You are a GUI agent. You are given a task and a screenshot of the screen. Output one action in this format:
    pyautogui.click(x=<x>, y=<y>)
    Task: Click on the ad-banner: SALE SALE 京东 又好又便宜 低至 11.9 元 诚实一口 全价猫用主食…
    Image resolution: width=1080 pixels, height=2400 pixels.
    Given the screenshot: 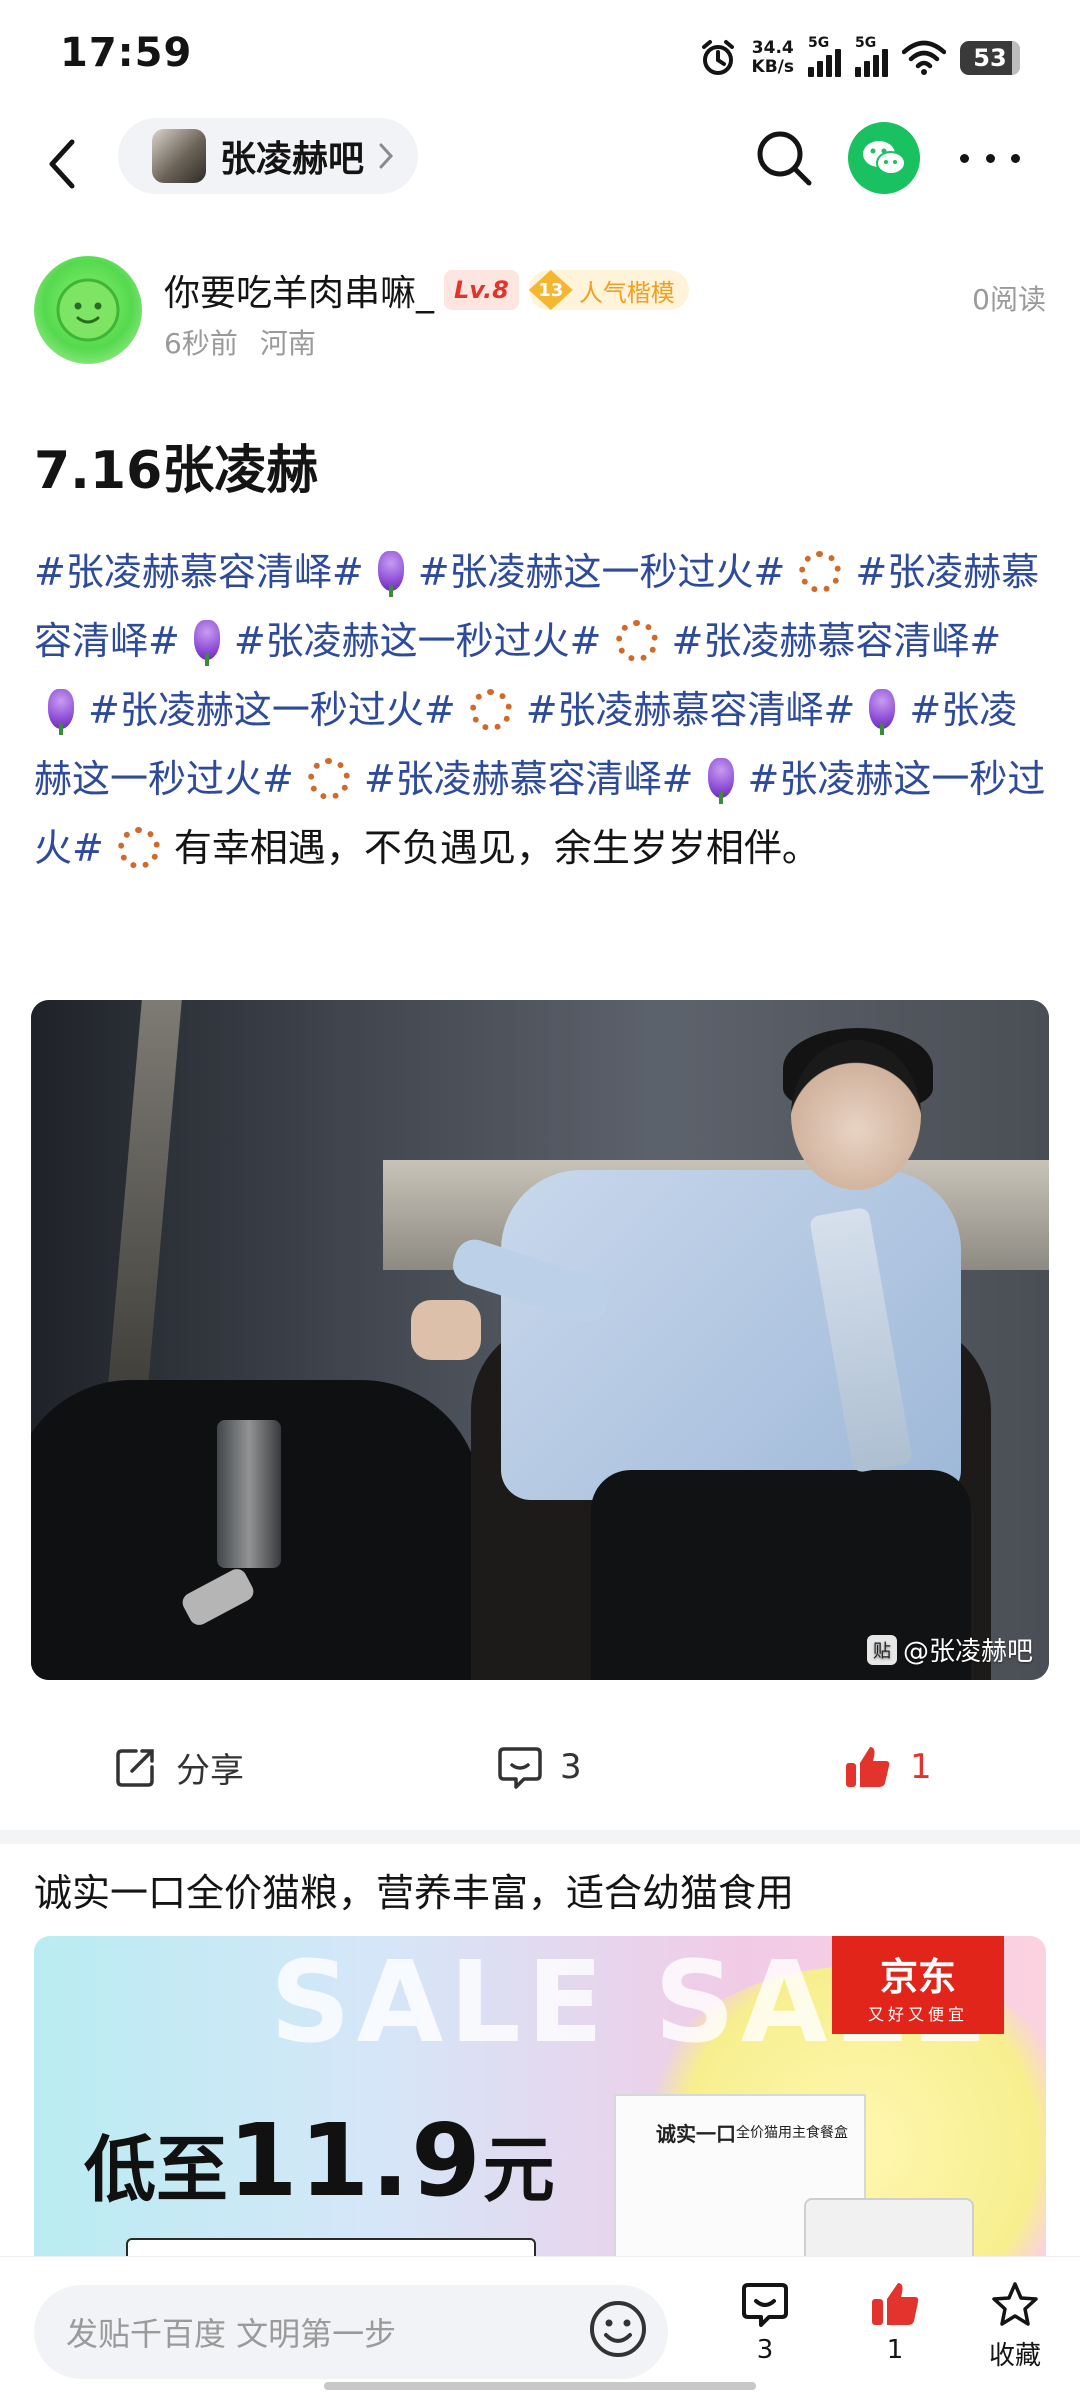 What is the action you would take?
    pyautogui.click(x=540, y=2101)
    